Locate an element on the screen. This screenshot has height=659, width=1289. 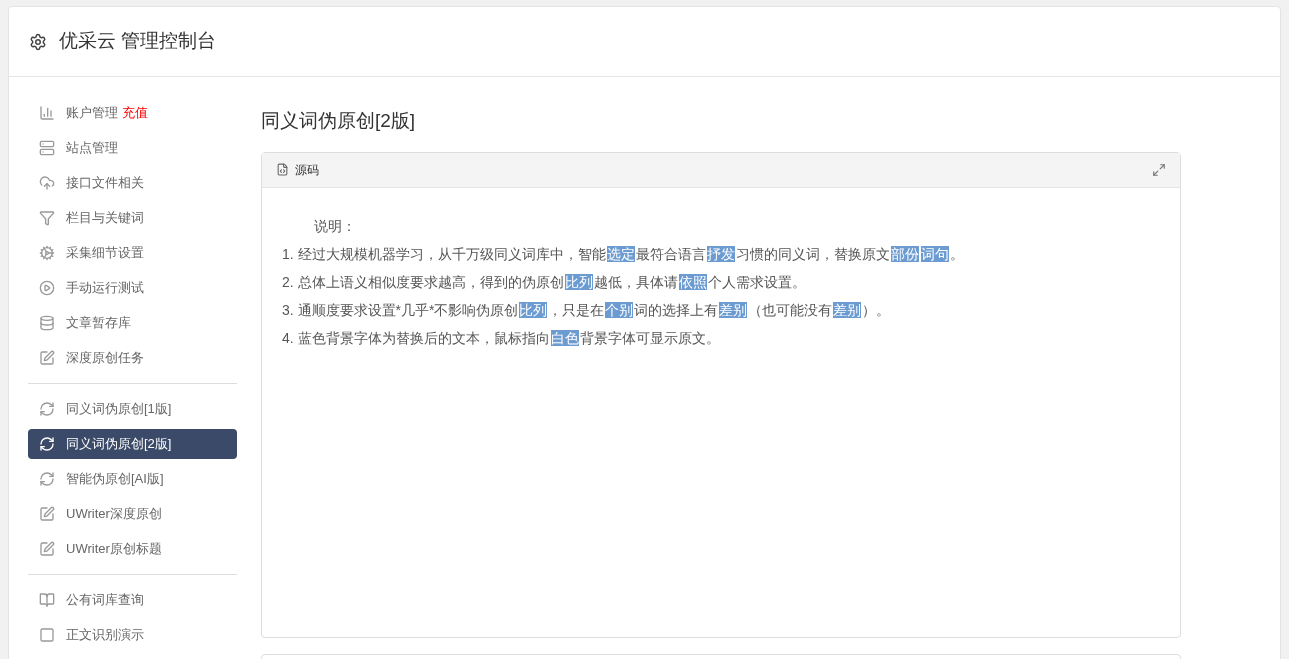
sidebar-item: 接口文件相关 is located at coordinates (132, 183).